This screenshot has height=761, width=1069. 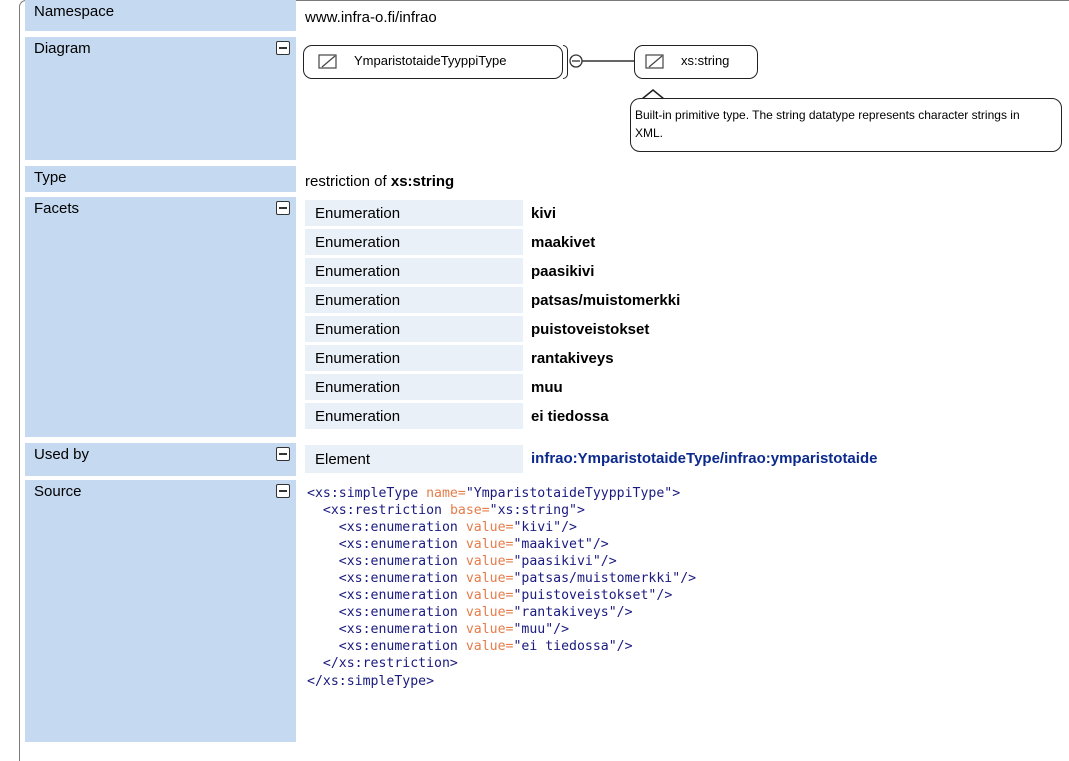 I want to click on base-type-node-label: xs:string, so click(x=705, y=60).